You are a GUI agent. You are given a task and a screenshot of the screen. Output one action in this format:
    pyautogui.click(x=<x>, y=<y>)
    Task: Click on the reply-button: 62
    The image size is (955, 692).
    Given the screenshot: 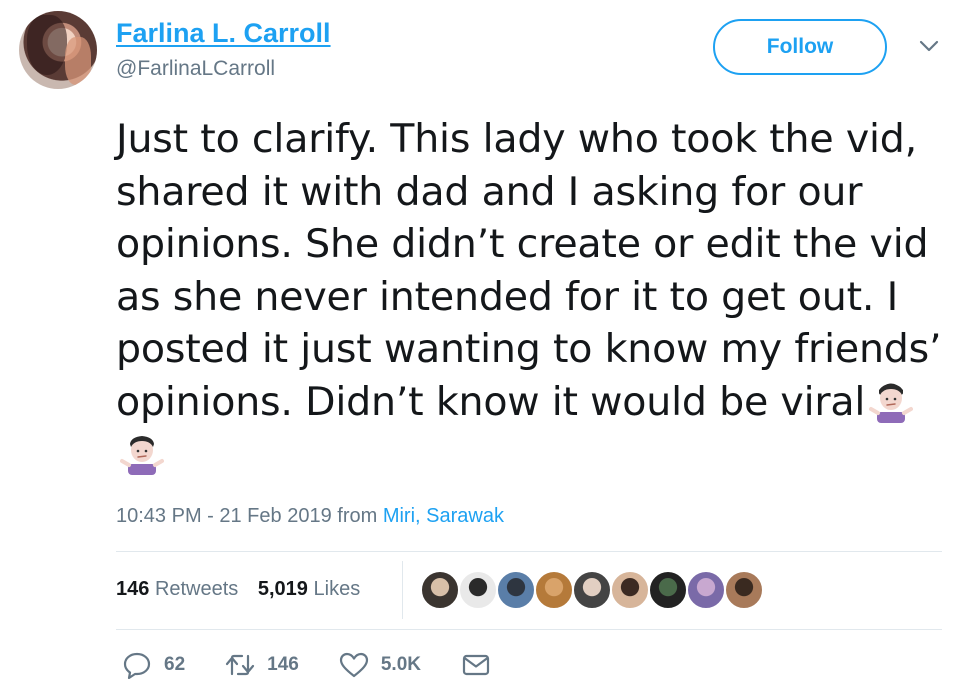 What is the action you would take?
    pyautogui.click(x=153, y=665)
    